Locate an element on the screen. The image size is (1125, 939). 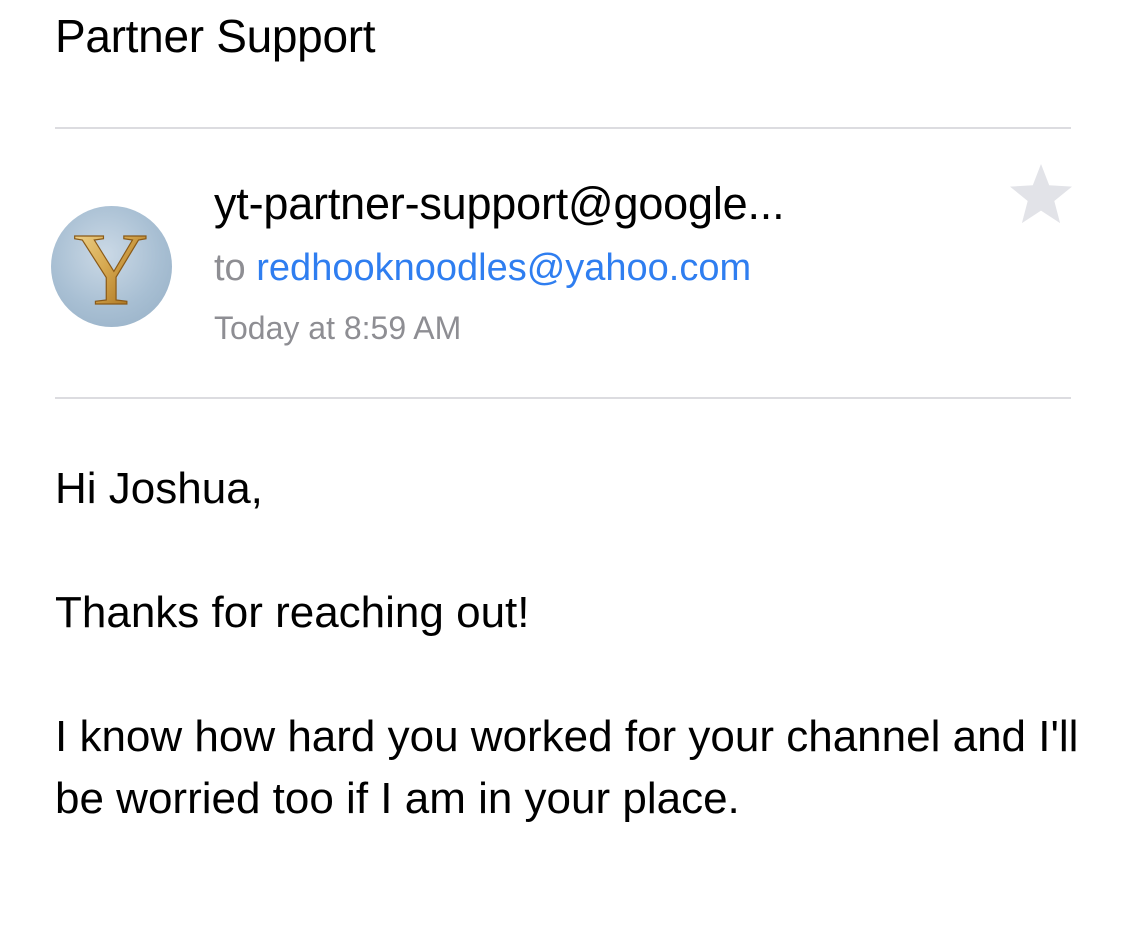
star-button is located at coordinates (1041, 196).